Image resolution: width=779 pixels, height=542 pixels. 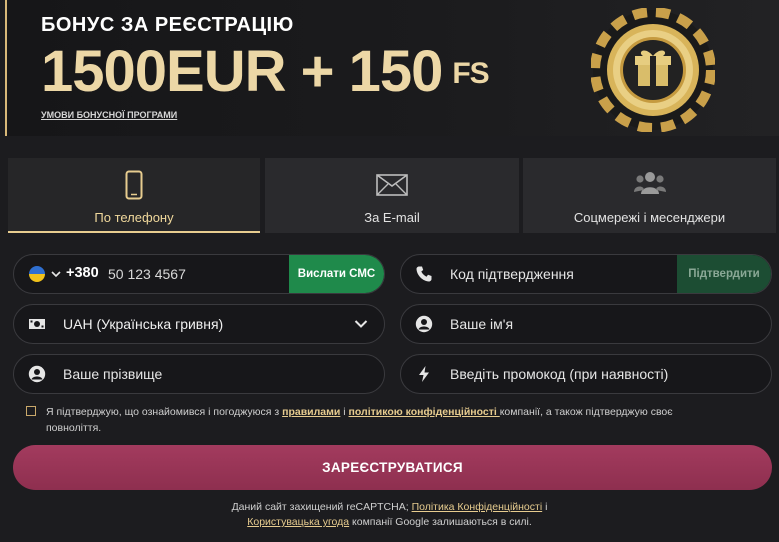 What do you see at coordinates (82, 273) in the screenshot?
I see `country-code: +380` at bounding box center [82, 273].